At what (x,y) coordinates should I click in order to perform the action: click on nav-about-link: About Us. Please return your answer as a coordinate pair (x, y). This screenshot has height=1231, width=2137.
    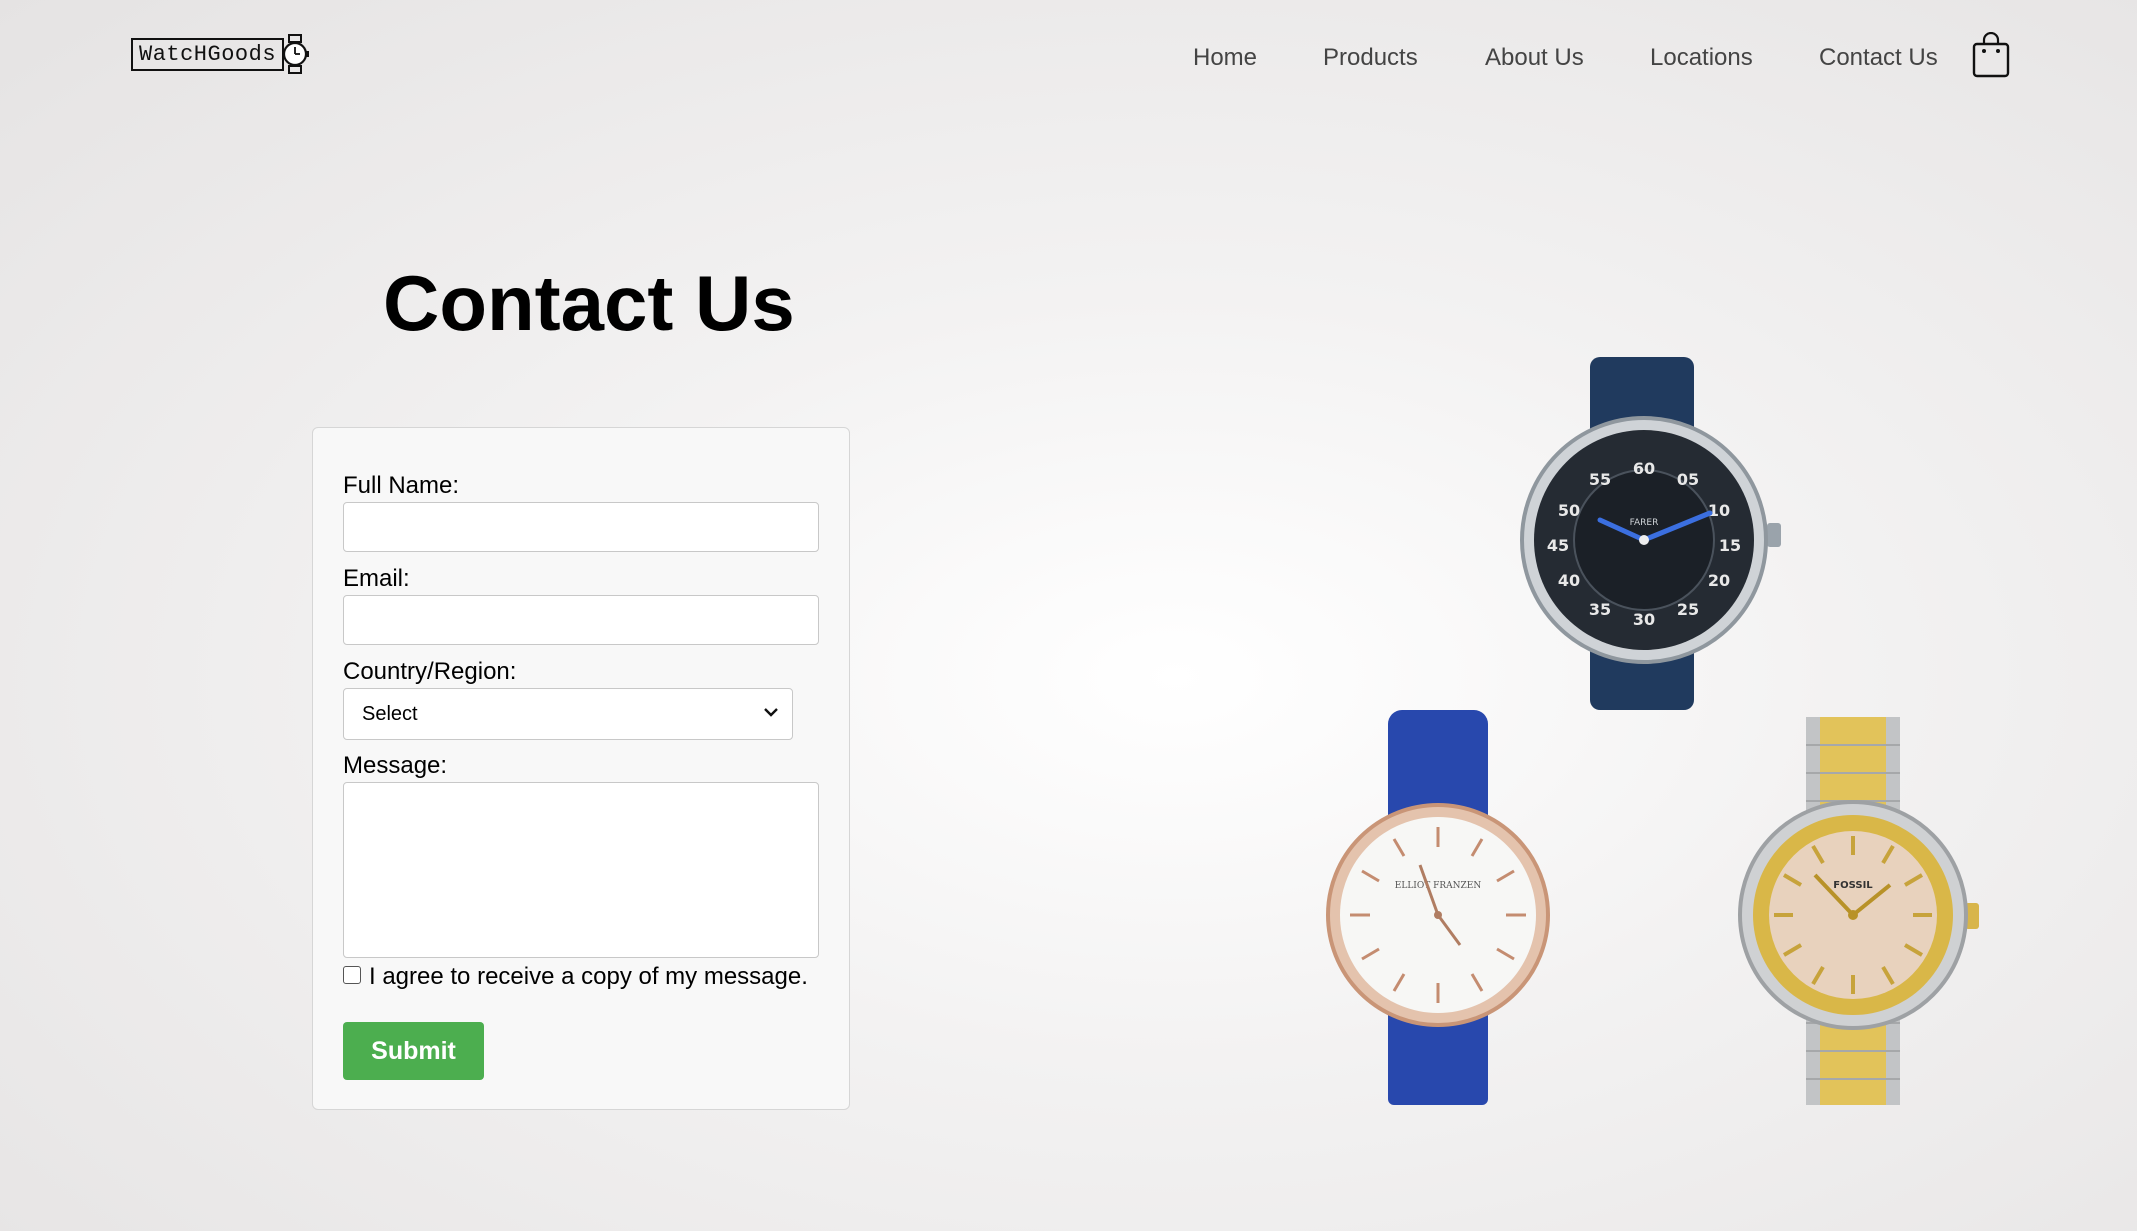
    Looking at the image, I should click on (1534, 58).